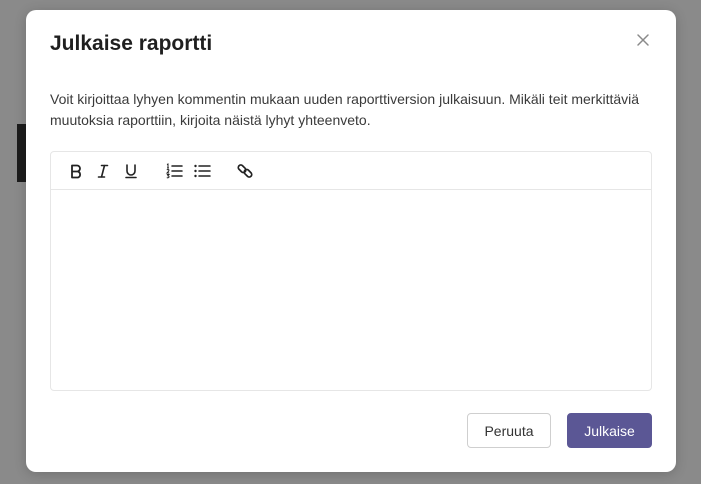 The width and height of the screenshot is (701, 484). What do you see at coordinates (351, 171) in the screenshot?
I see `editor-toolbar` at bounding box center [351, 171].